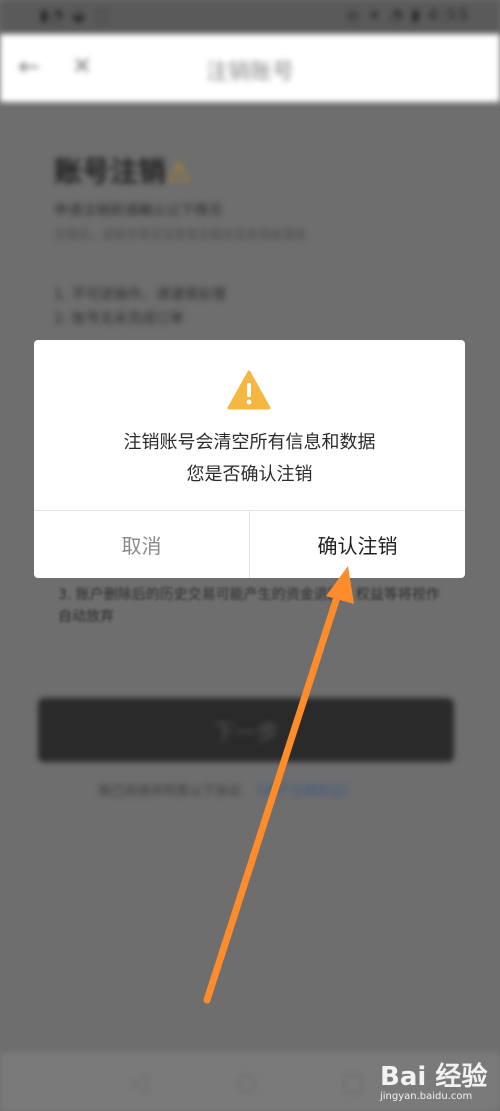  I want to click on baidu-watermark: Bai 经验 jingyan.baidu.com, so click(433, 1079).